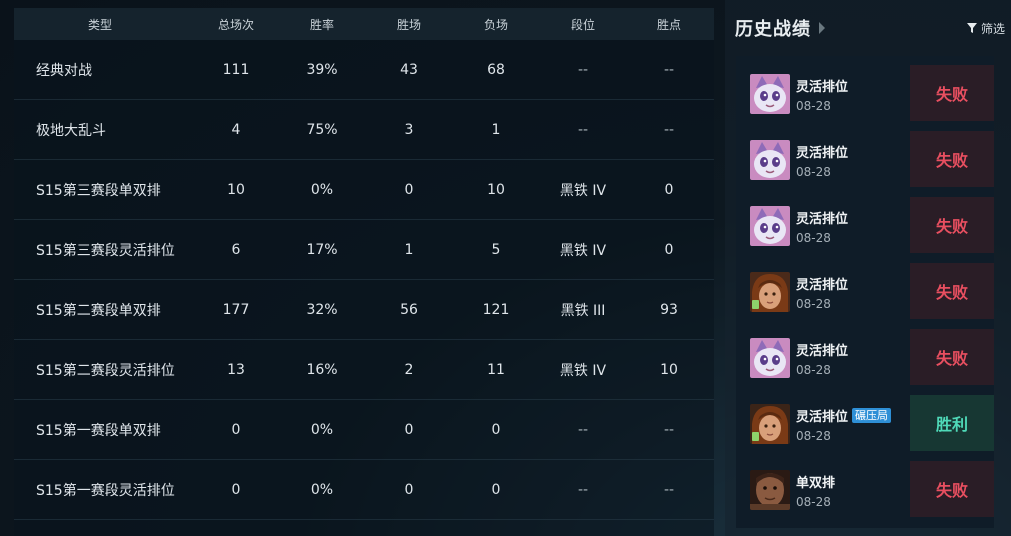  What do you see at coordinates (865, 424) in the screenshot?
I see `match-item: 灵活排位 碾压局 08-28 胜利` at bounding box center [865, 424].